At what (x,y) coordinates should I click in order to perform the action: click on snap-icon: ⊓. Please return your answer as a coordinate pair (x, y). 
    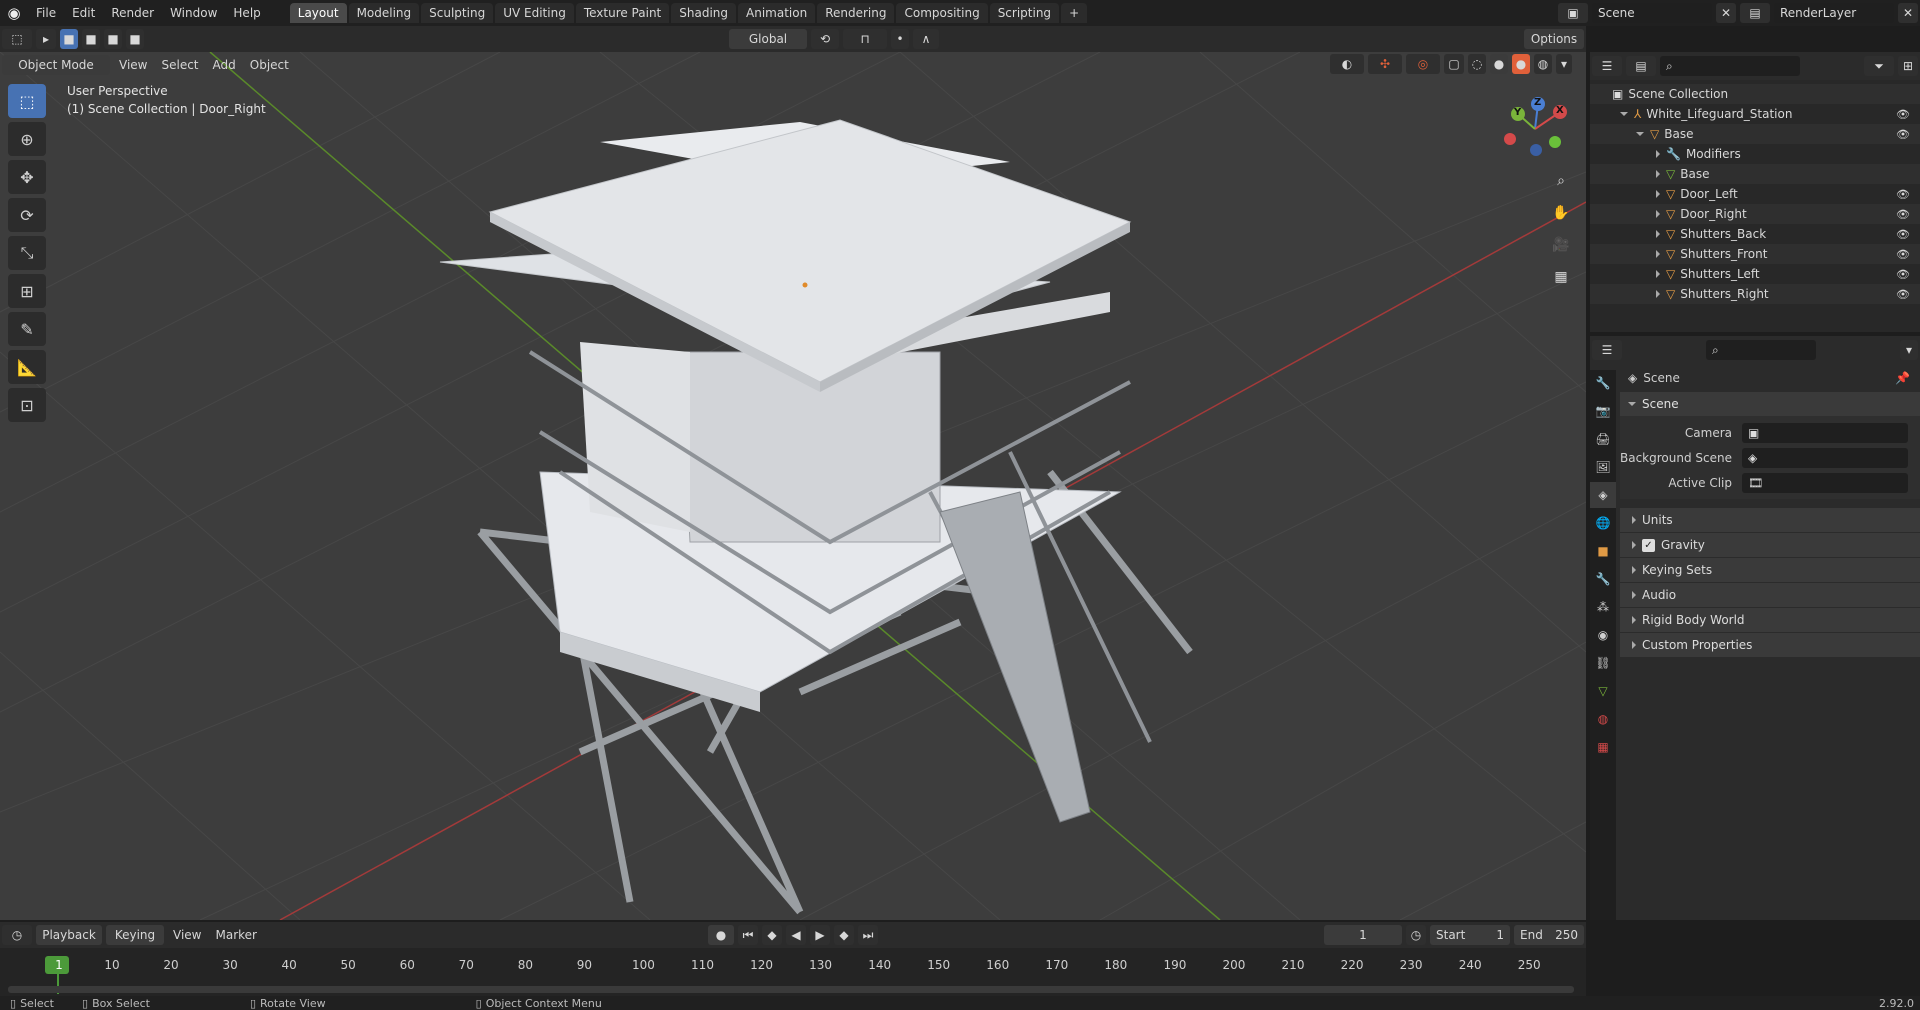
    Looking at the image, I should click on (865, 39).